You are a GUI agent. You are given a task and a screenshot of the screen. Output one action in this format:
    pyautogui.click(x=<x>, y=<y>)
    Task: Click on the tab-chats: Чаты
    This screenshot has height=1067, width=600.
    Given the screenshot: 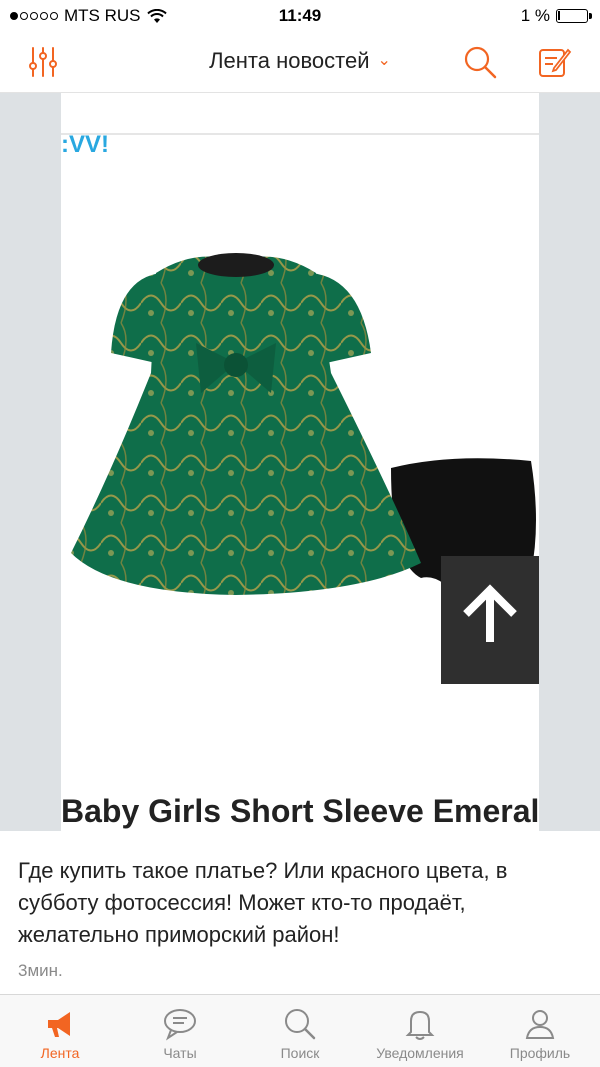 What is the action you would take?
    pyautogui.click(x=180, y=1031)
    